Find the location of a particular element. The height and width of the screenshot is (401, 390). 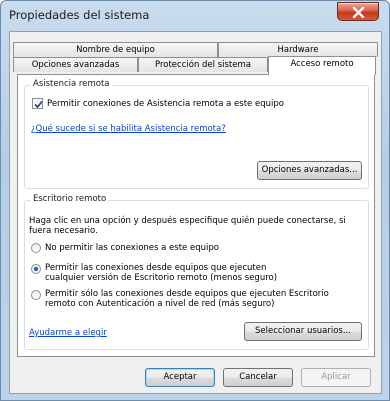

window-title: Propiedades del sistema is located at coordinates (79, 15).